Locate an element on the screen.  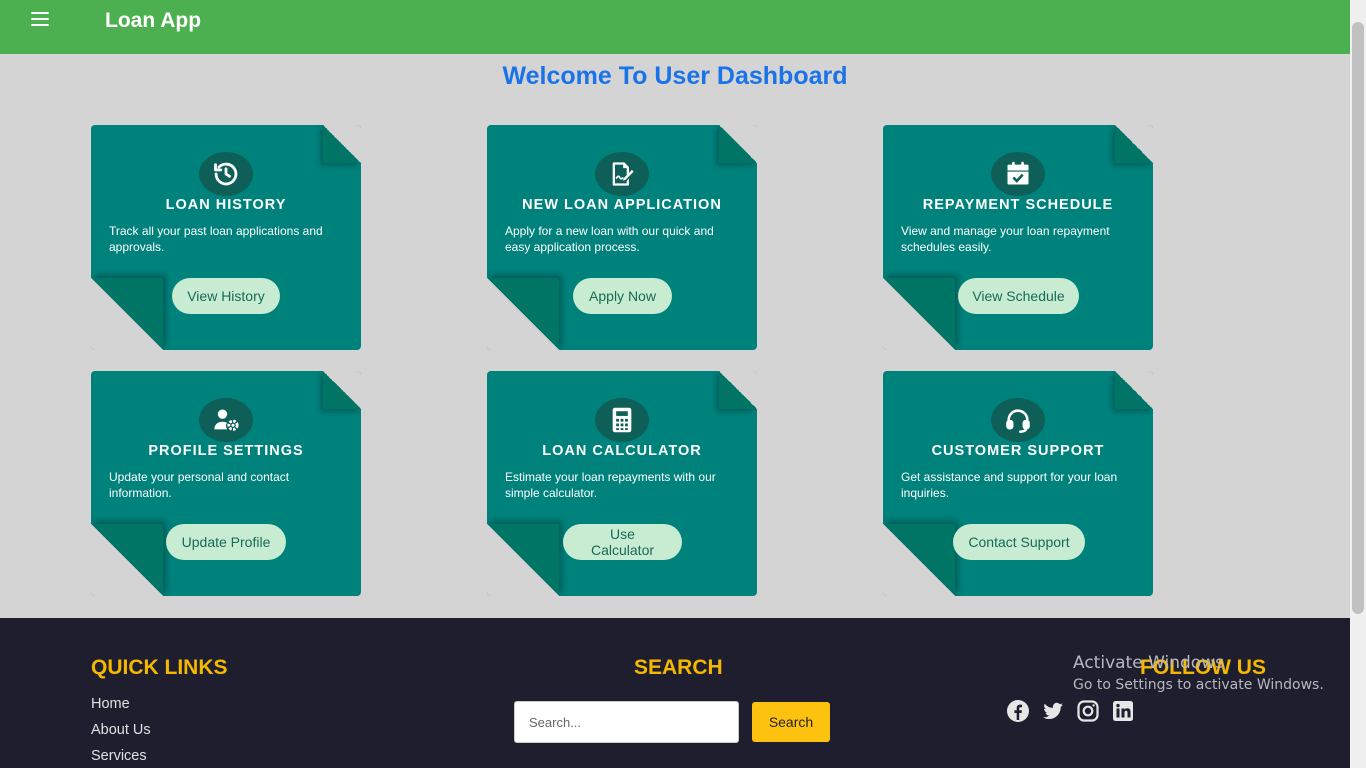
top-navbar: Loan App is located at coordinates (675, 27).